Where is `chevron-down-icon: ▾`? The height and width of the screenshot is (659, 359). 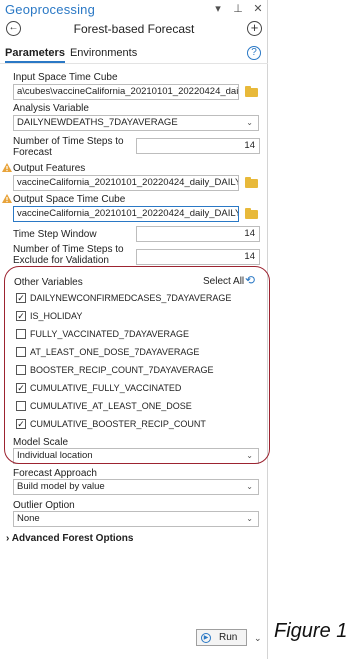 chevron-down-icon: ▾ is located at coordinates (218, 9).